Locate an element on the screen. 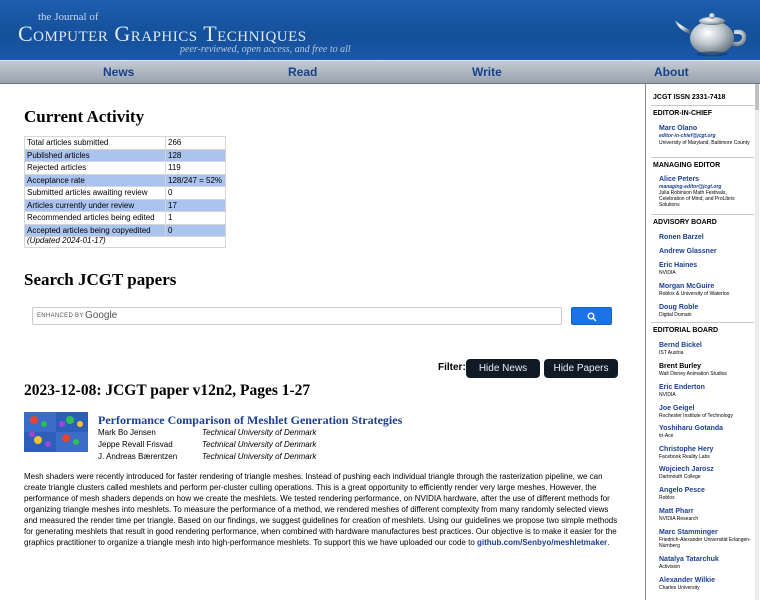 The image size is (760, 600). paper-heading: 2023-12-08: JCGT paper v12n2, Pages 1-27 is located at coordinates (167, 390).